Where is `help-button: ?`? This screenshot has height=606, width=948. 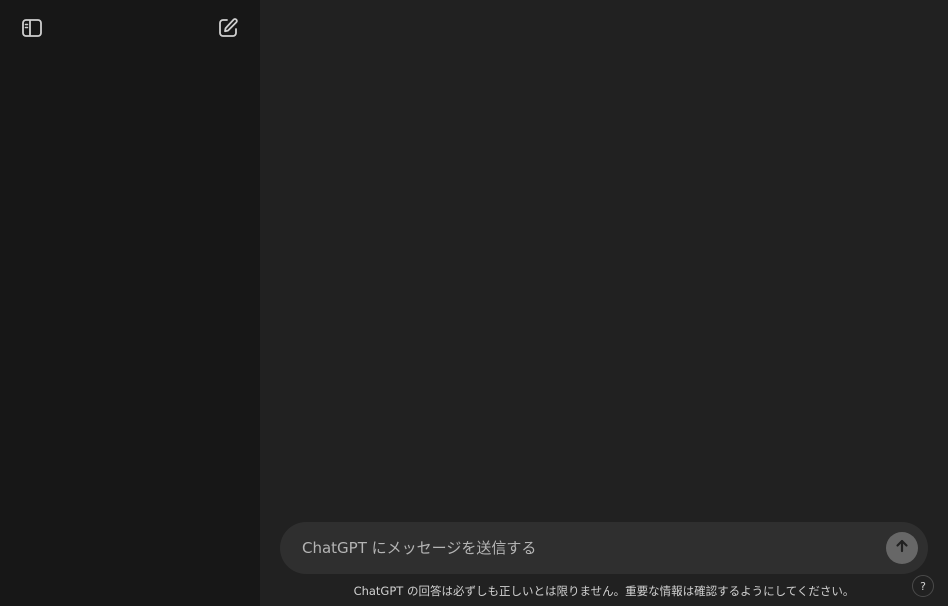
help-button: ? is located at coordinates (923, 586).